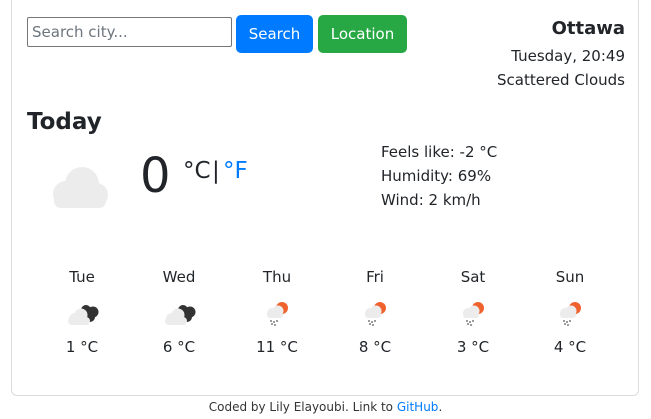  I want to click on location-button: Location, so click(362, 34).